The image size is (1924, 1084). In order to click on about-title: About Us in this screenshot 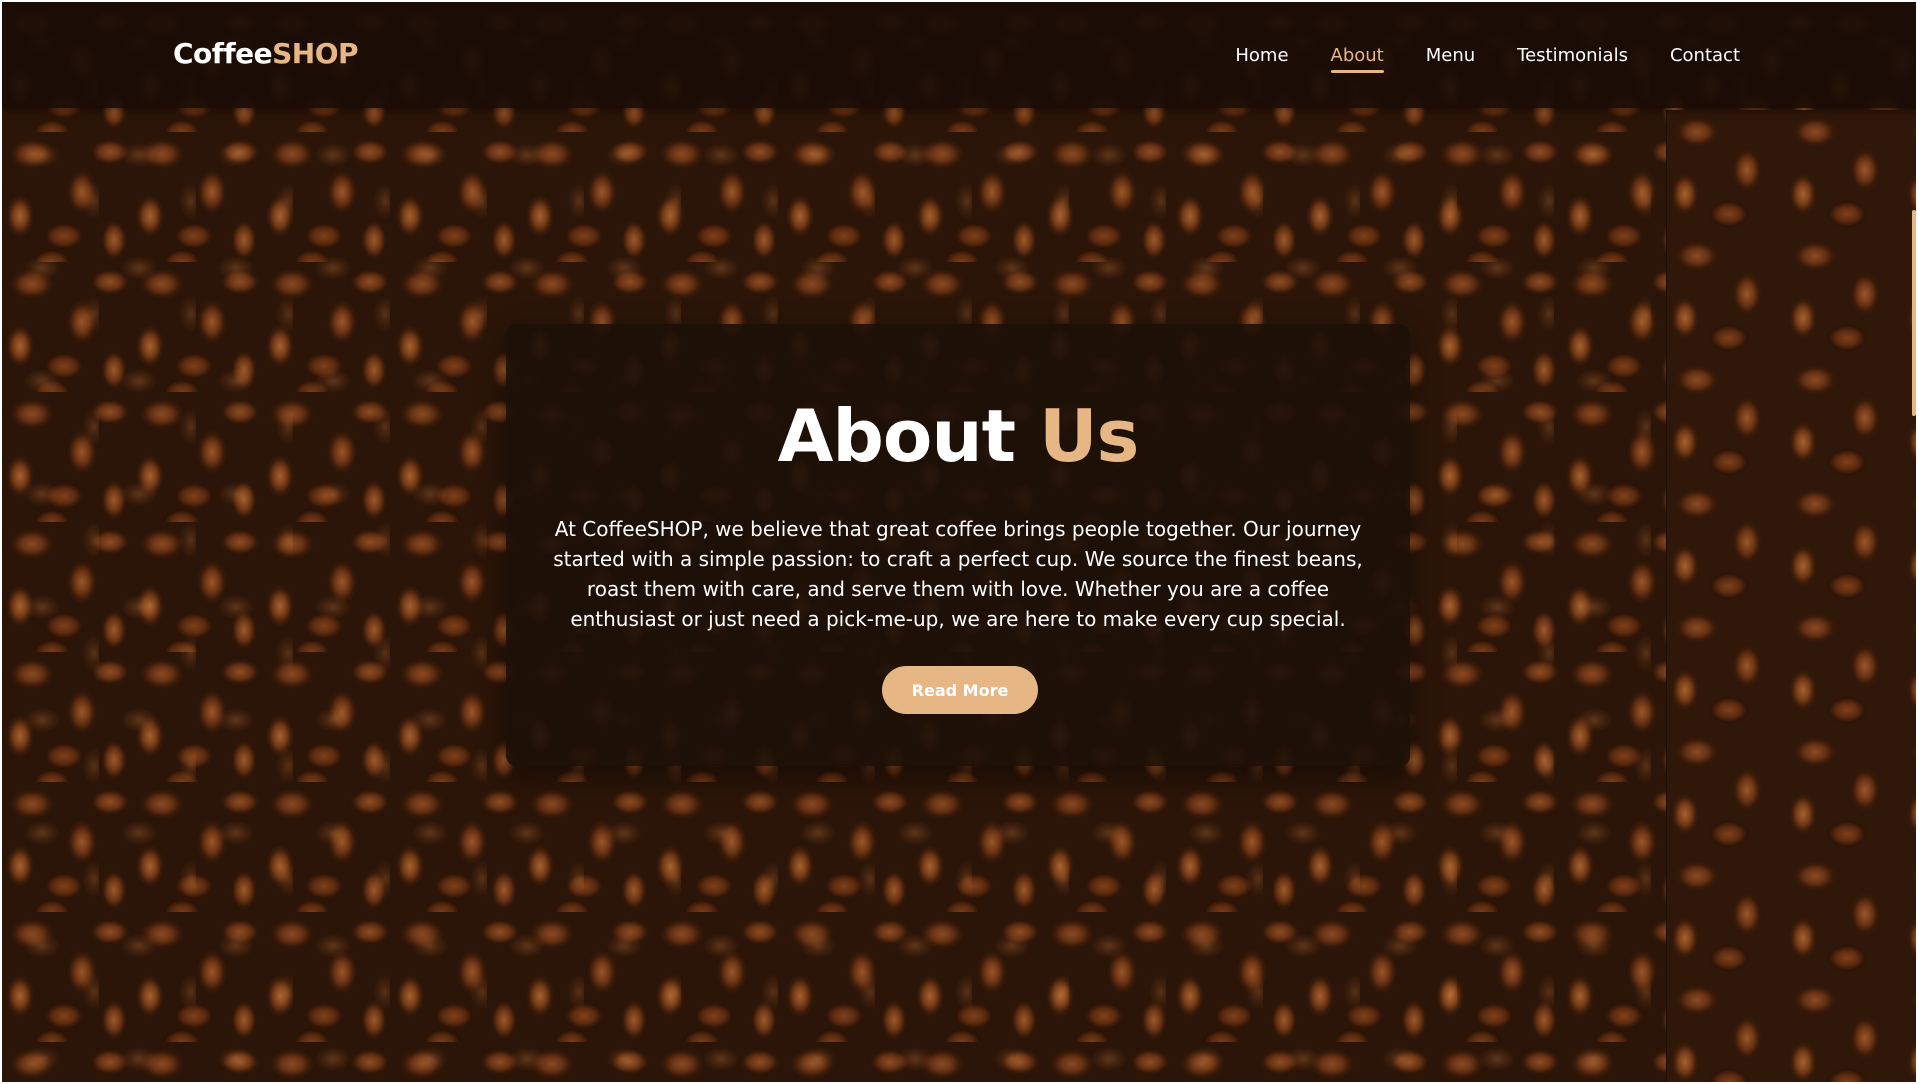, I will do `click(958, 436)`.